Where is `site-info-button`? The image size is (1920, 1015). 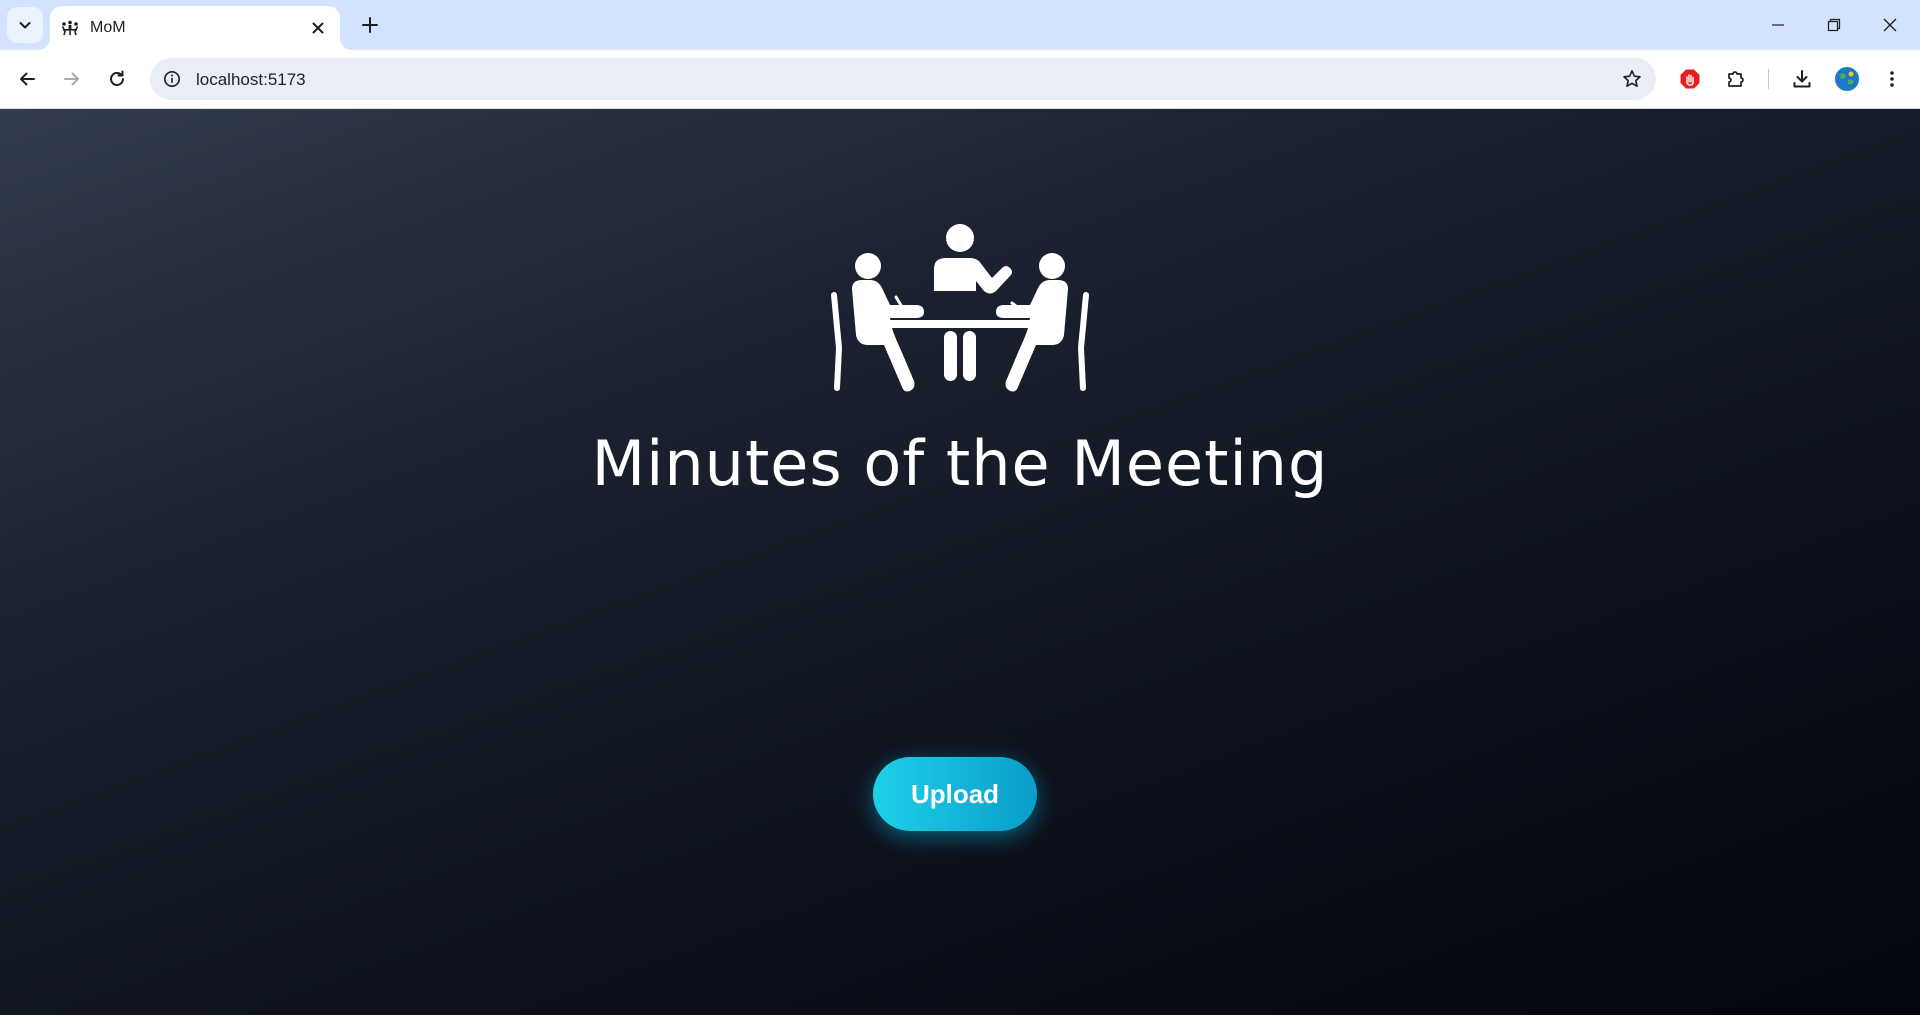 site-info-button is located at coordinates (172, 79).